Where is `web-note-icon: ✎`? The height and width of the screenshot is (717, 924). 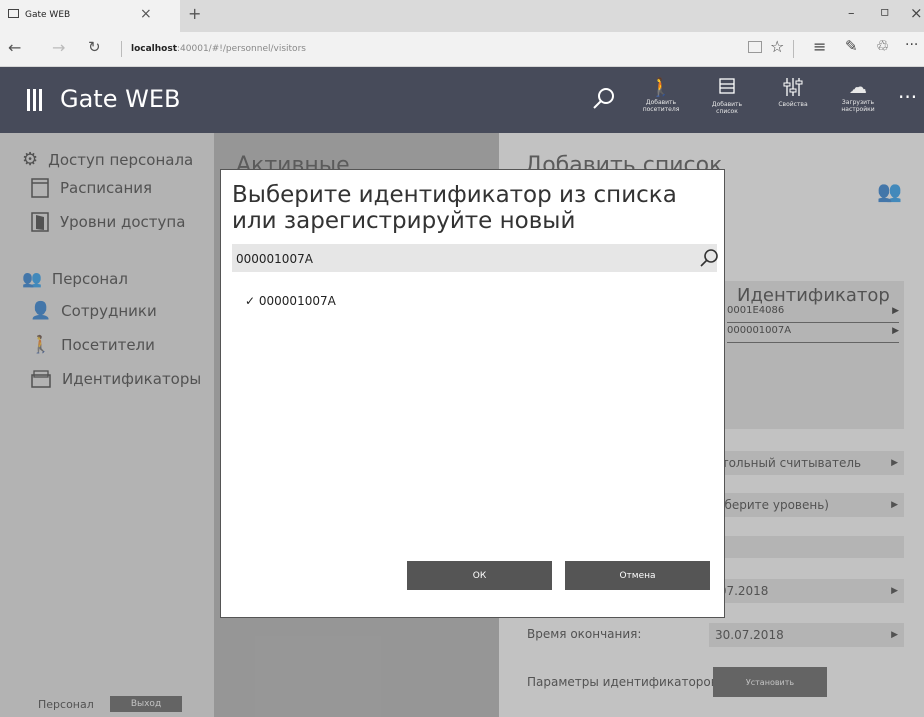
web-note-icon: ✎ is located at coordinates (851, 46).